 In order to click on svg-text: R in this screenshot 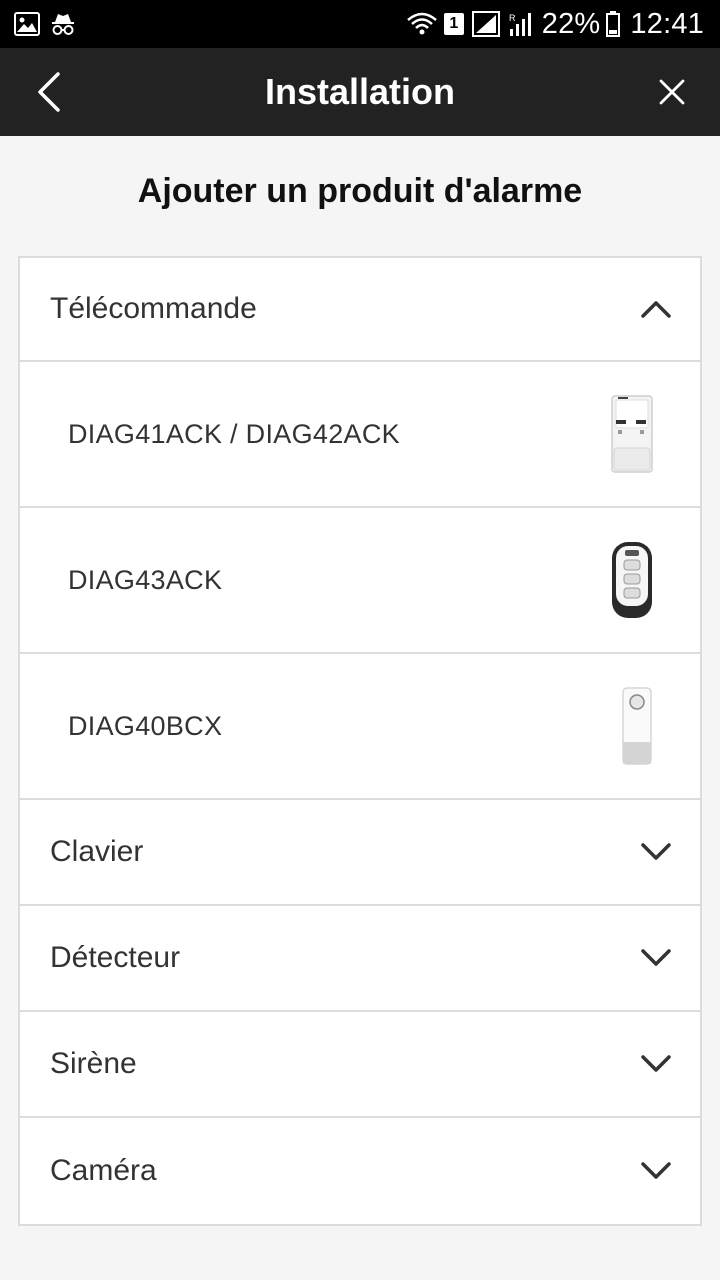, I will do `click(512, 18)`.